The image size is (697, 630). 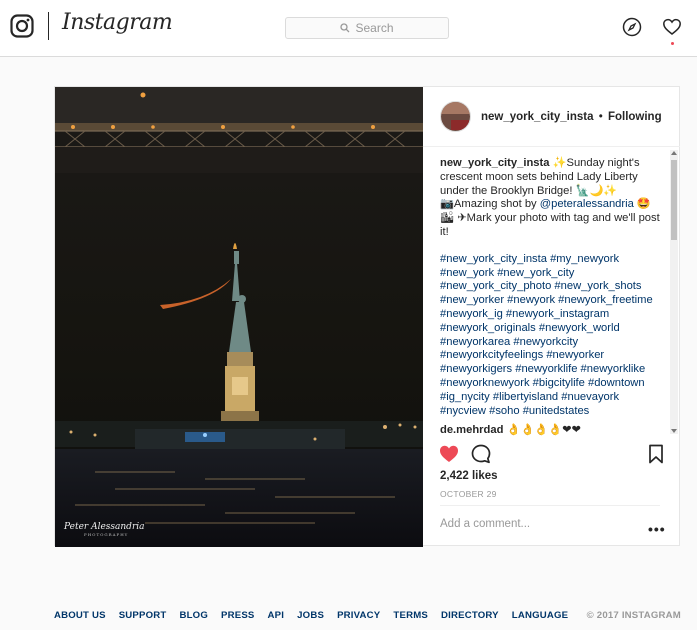 I want to click on comment-item: de.mehrdad 👌👌👌👌❤❤, so click(x=510, y=429).